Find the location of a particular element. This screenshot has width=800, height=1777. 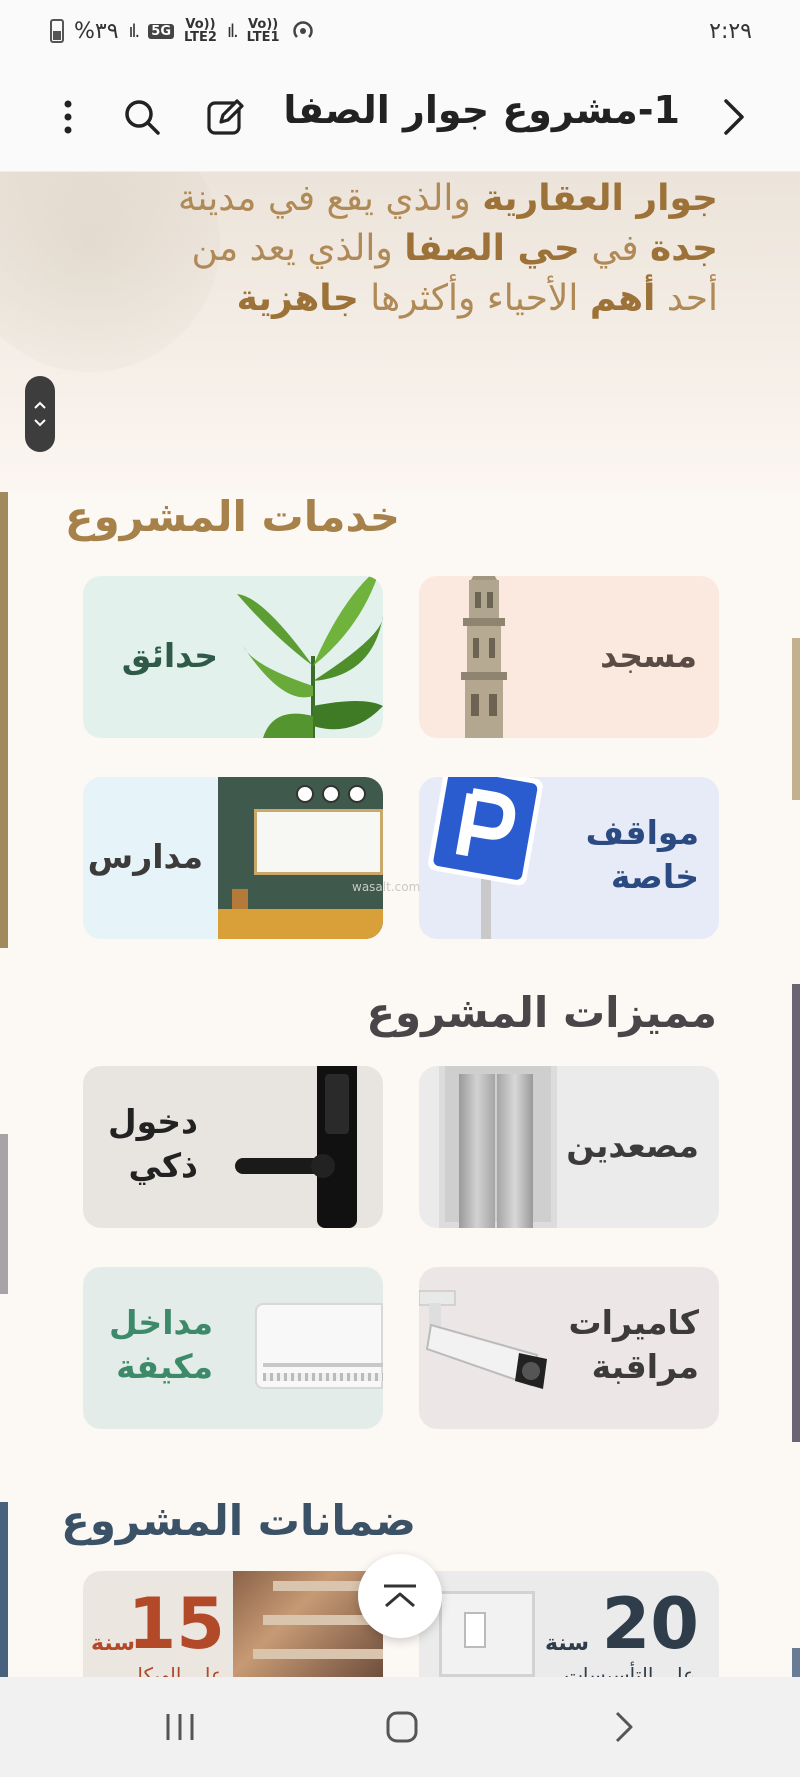

guarantee-card-structure: 15 سنة على الهيكل is located at coordinates (233, 1624).